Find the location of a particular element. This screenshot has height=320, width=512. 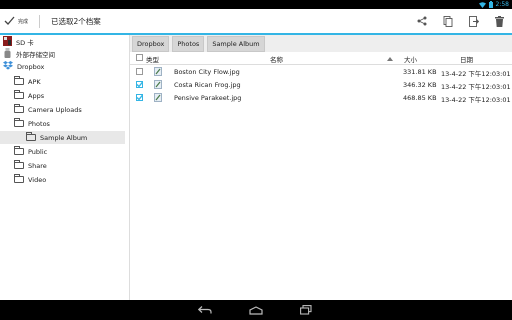

move-icon is located at coordinates (474, 21).